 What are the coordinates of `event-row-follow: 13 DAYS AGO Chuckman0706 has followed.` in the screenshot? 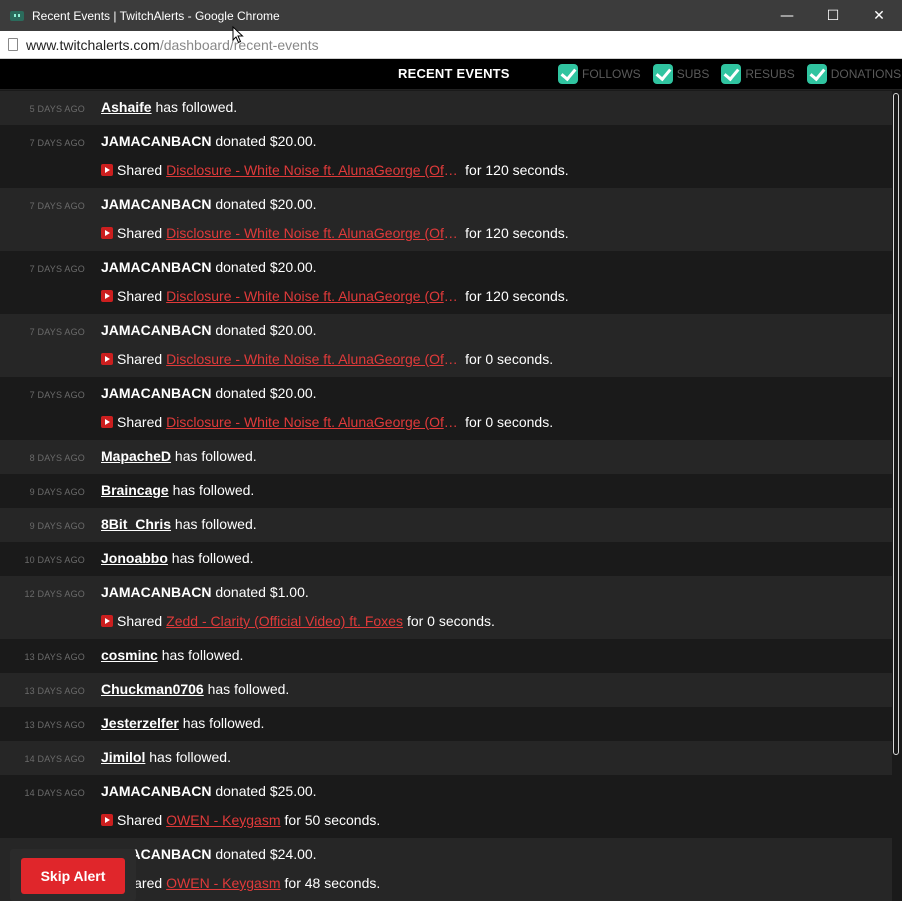 It's located at (446, 690).